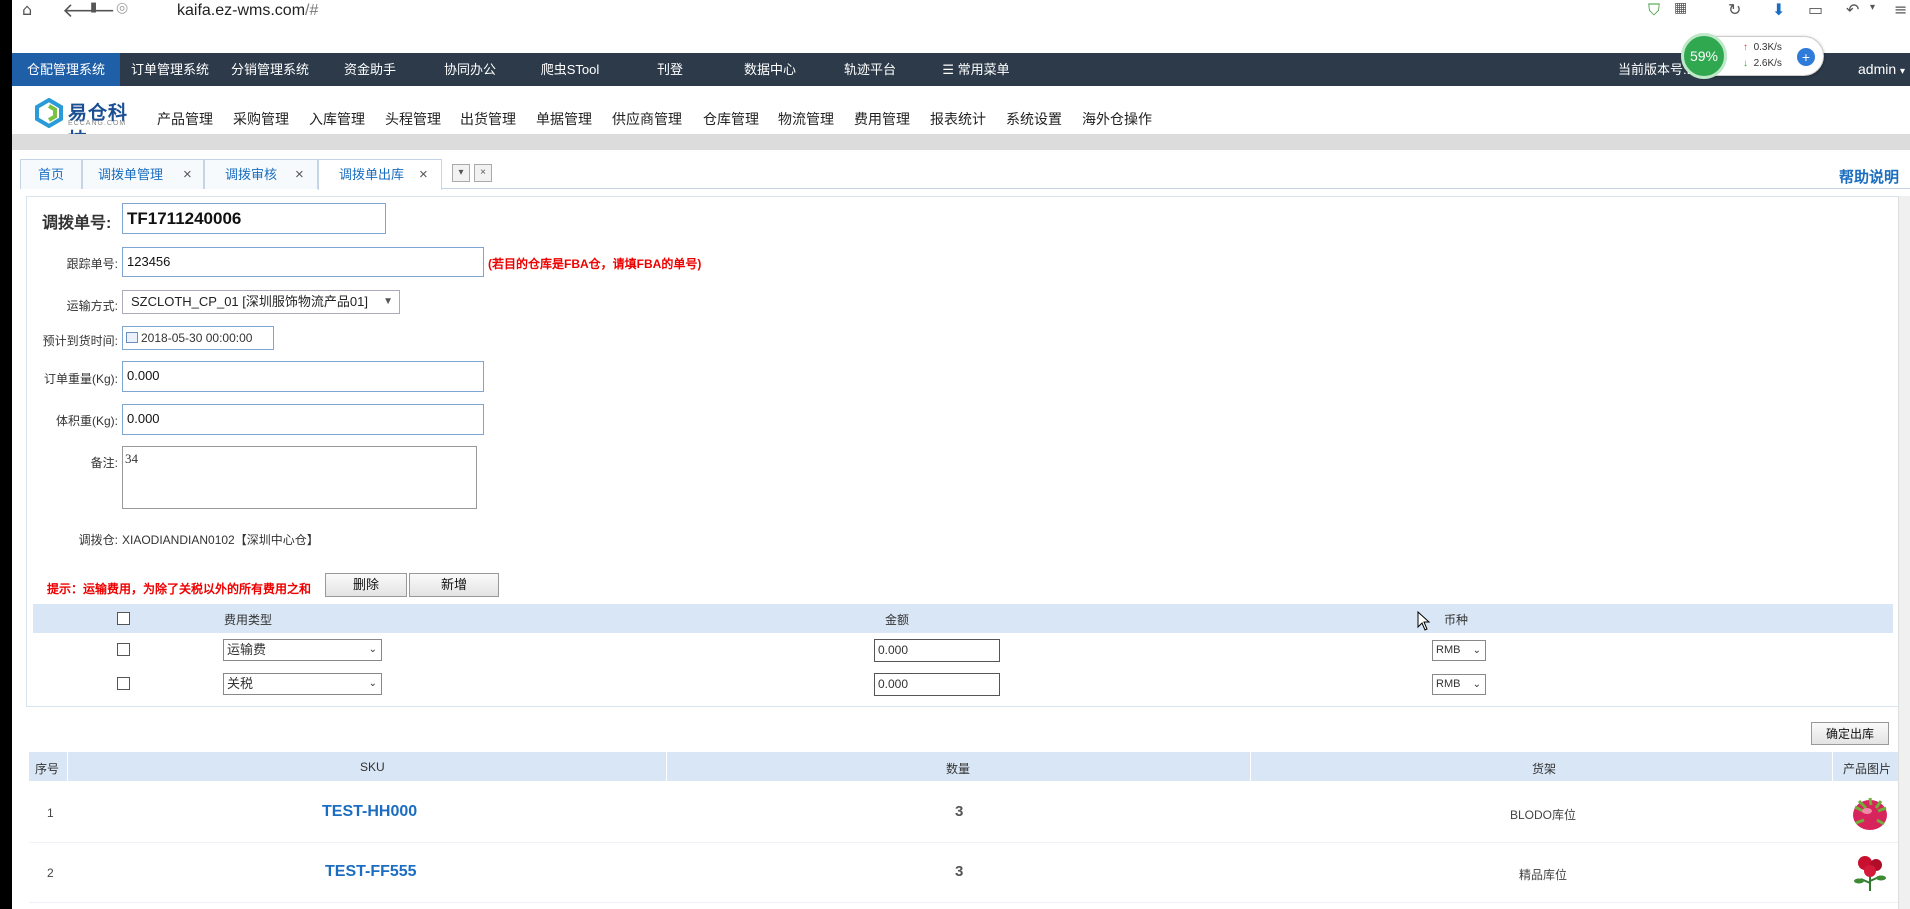 This screenshot has width=1910, height=909. What do you see at coordinates (1881, 70) in the screenshot?
I see `user-menu: admin ▾` at bounding box center [1881, 70].